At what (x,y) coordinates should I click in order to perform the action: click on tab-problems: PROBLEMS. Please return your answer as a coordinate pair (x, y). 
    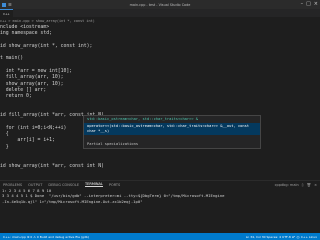
    Looking at the image, I should click on (12, 185).